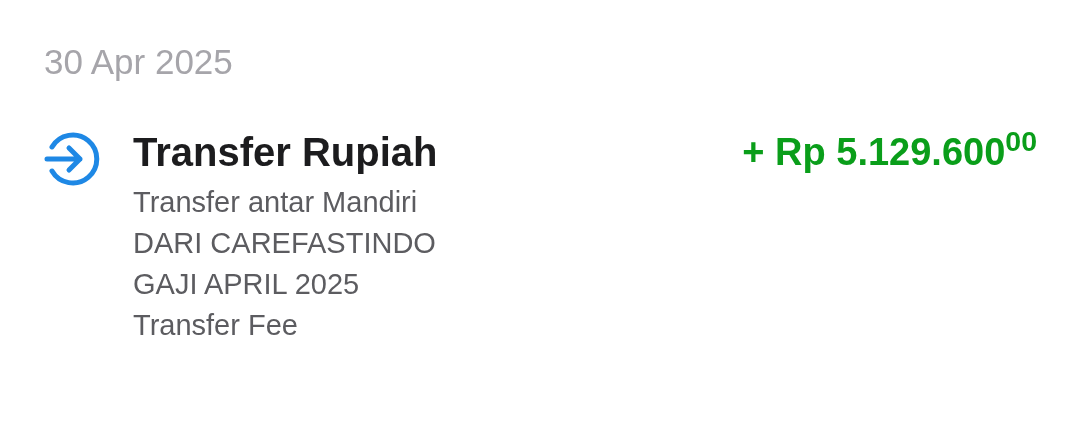  Describe the element at coordinates (215, 325) in the screenshot. I see `detail-line: Transfer Fee` at that location.